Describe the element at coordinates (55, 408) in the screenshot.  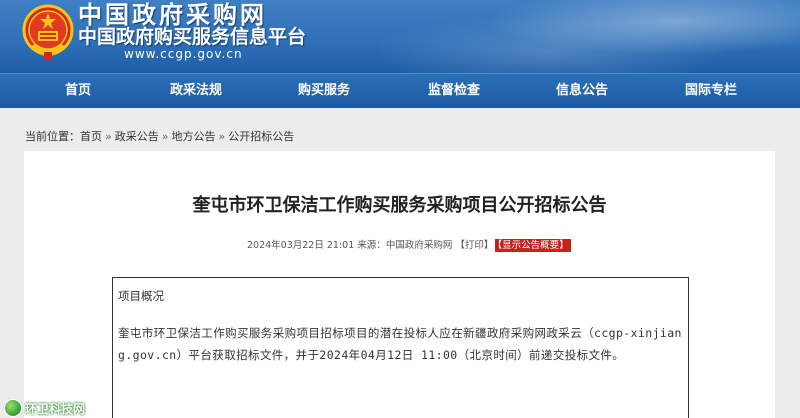
I see `watermark-text: 环卫科技网` at that location.